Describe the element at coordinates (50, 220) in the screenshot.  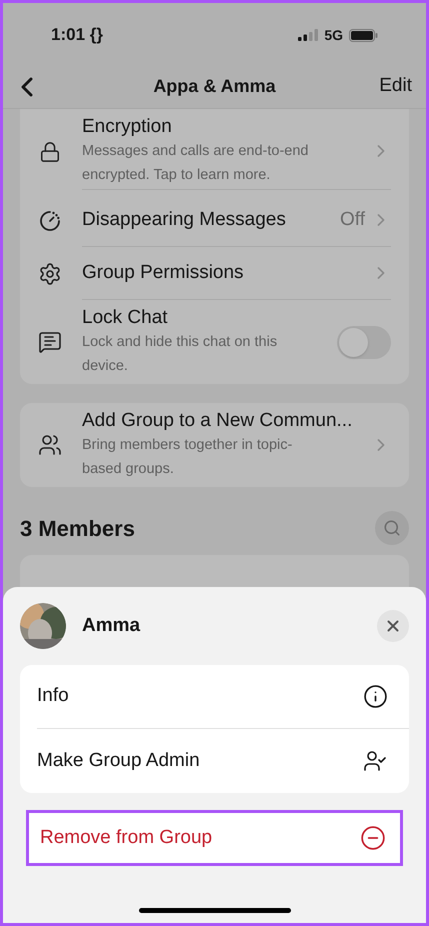
I see `timer-icon` at that location.